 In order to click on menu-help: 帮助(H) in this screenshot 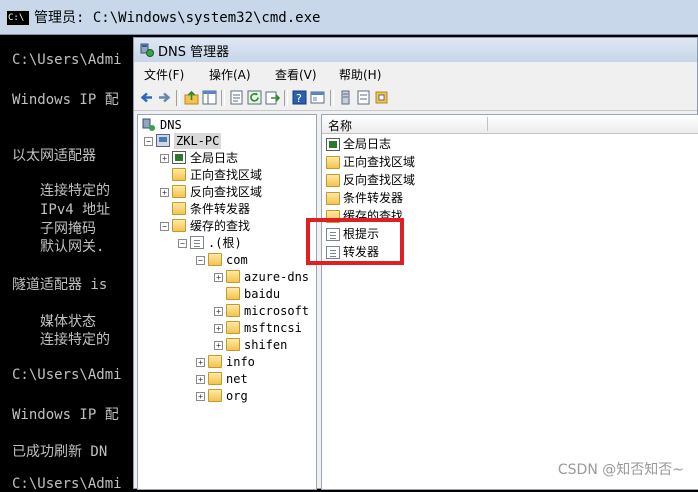, I will do `click(360, 74)`.